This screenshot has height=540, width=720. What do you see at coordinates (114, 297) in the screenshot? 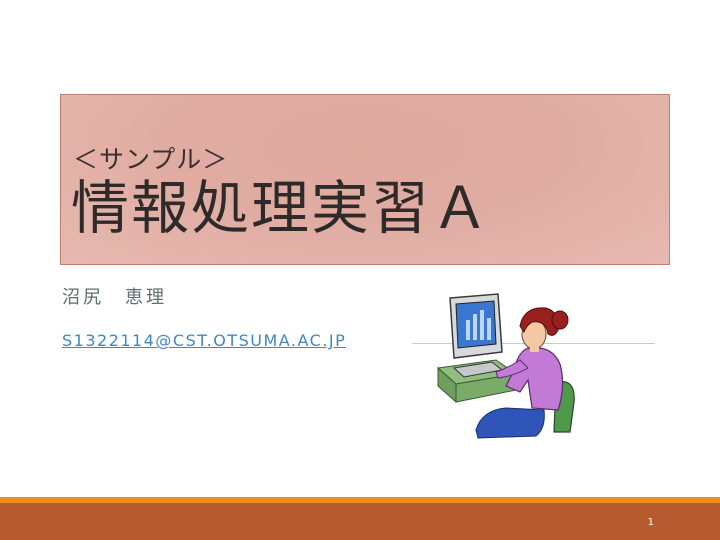
I see `author-name: 沼尻 恵理` at bounding box center [114, 297].